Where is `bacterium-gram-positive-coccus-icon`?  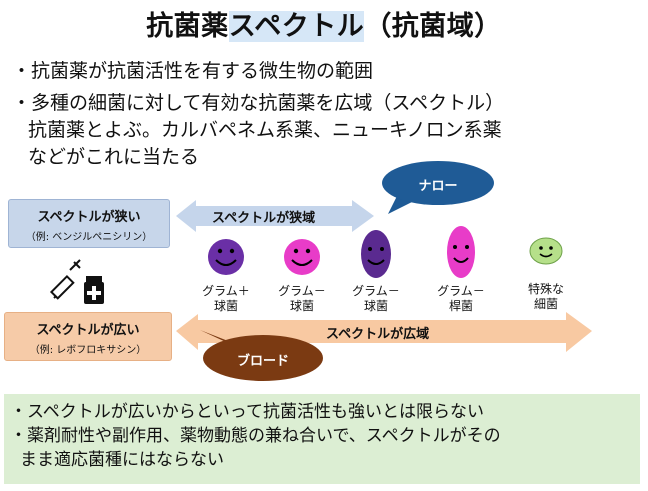 bacterium-gram-positive-coccus-icon is located at coordinates (226, 257).